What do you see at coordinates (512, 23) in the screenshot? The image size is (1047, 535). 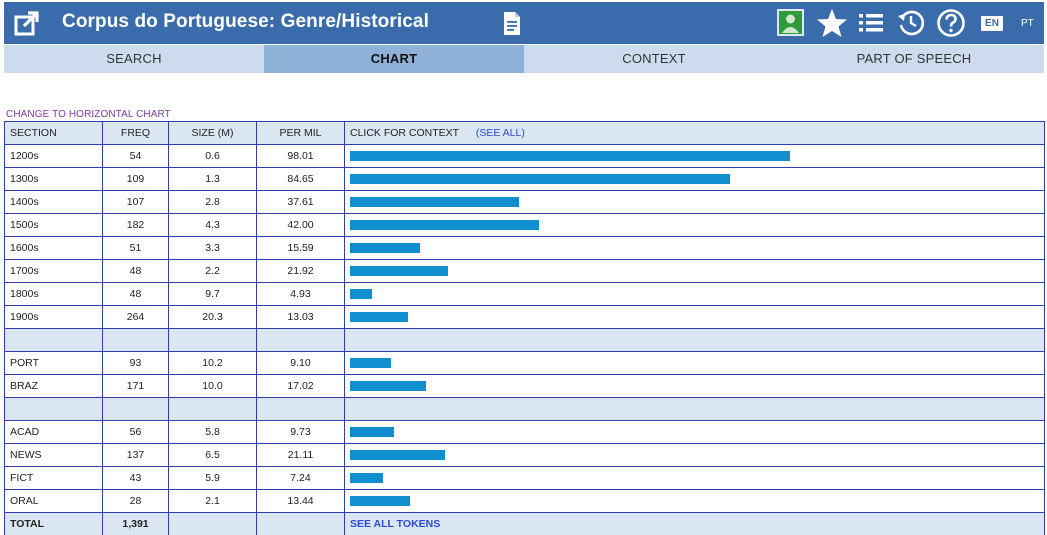 I see `document-icon` at bounding box center [512, 23].